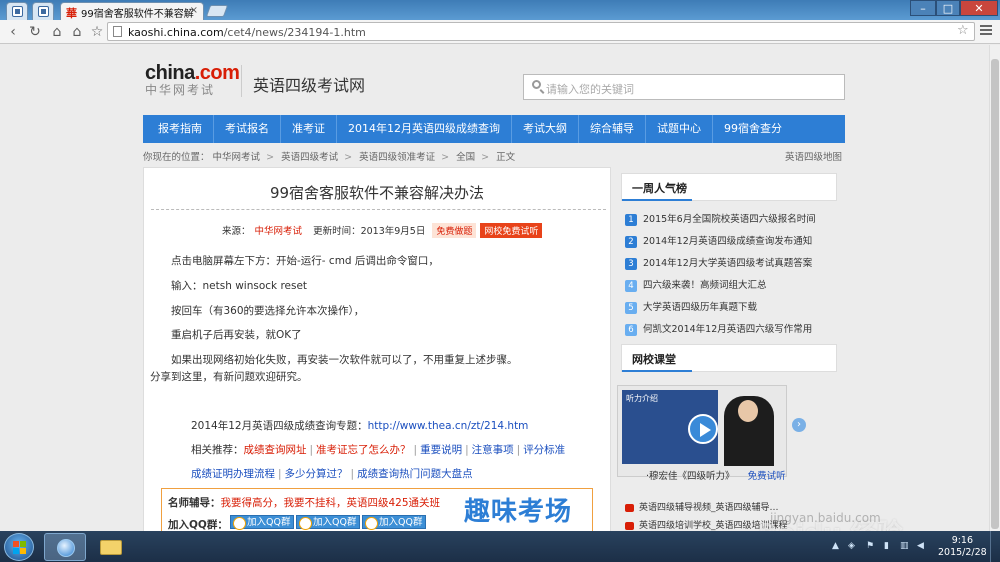  Describe the element at coordinates (309, 157) in the screenshot. I see `breadcrumb-item: 英语四级考试` at that location.